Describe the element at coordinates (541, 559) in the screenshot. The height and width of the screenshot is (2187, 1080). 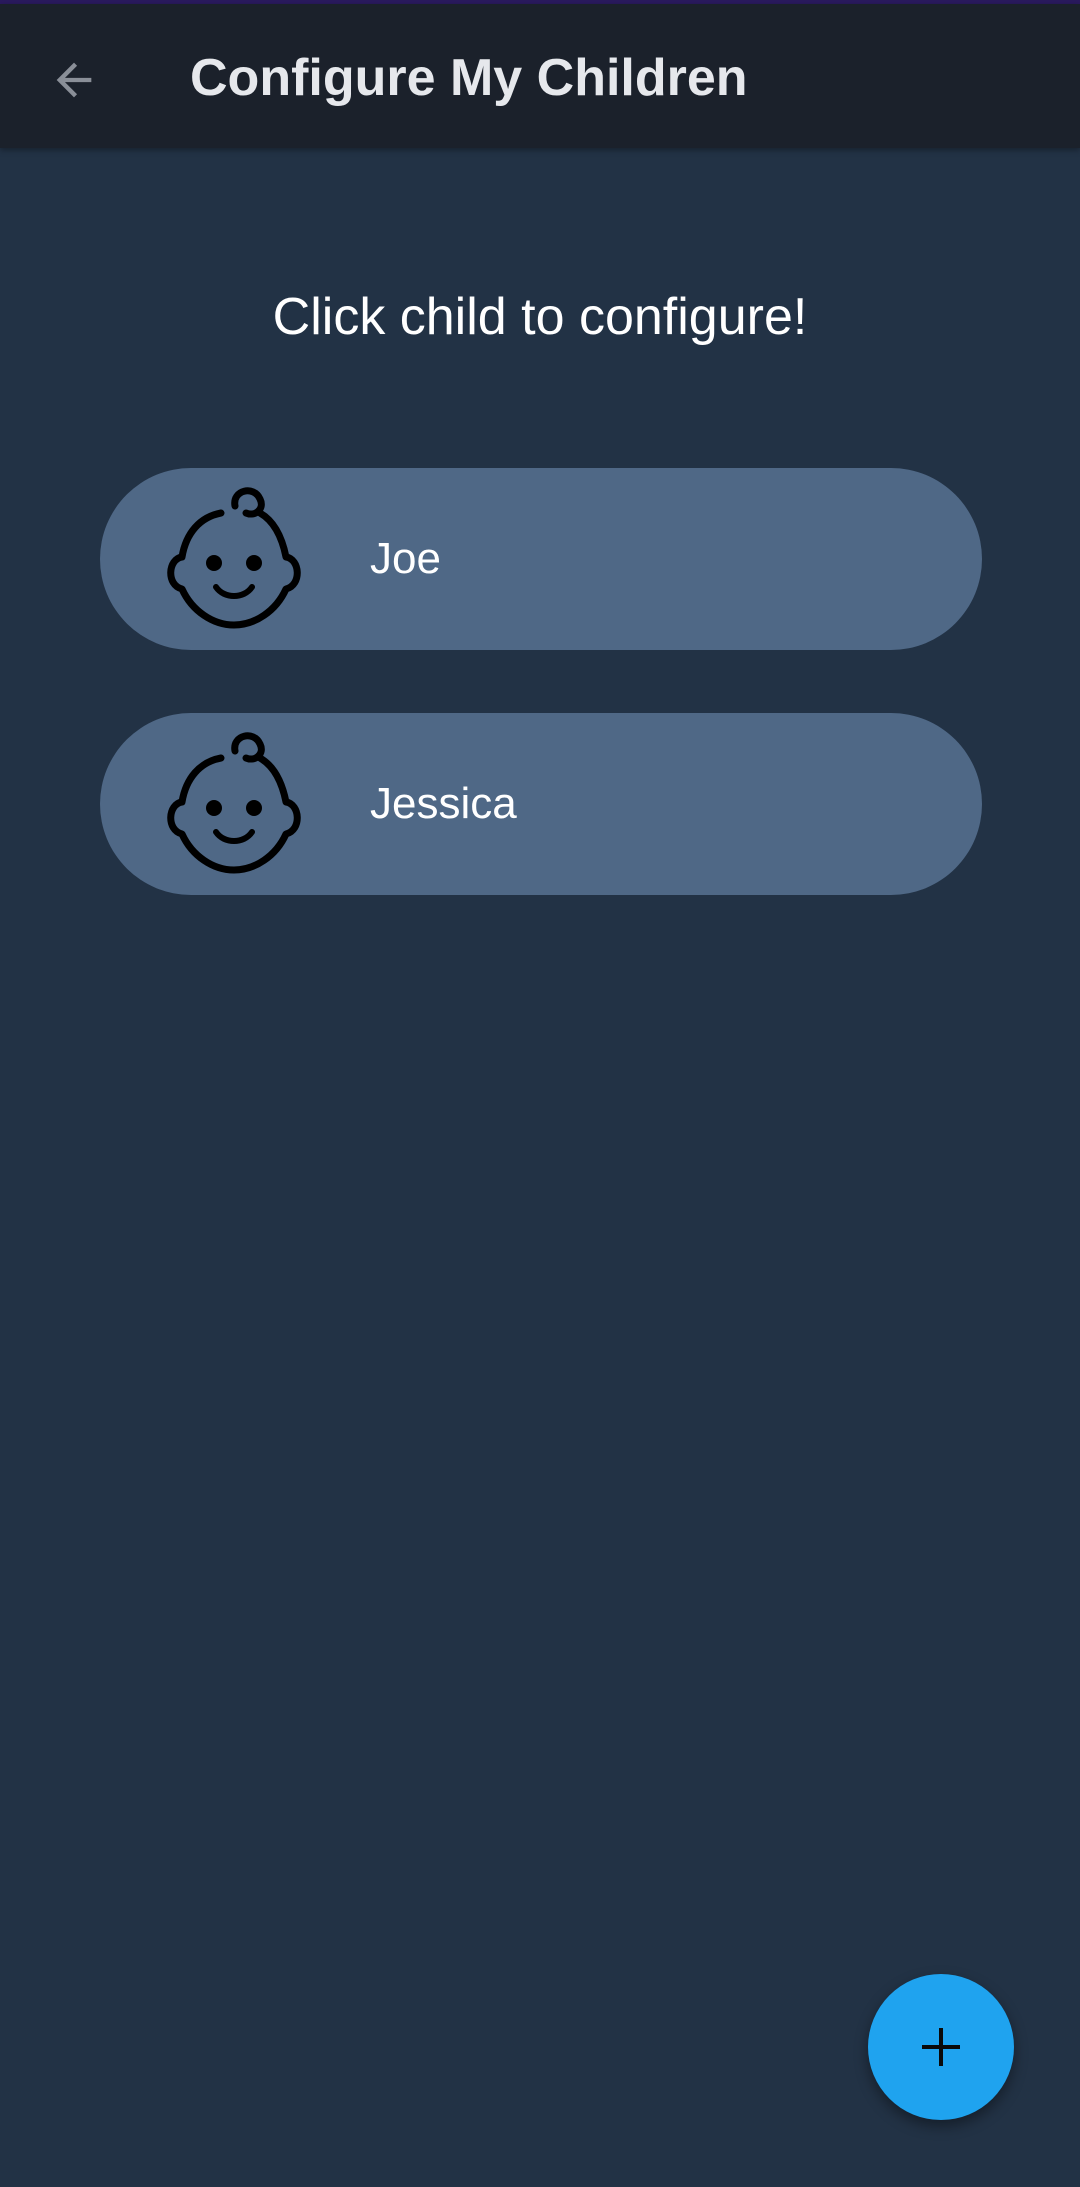
I see `child-card-joe: Joe` at that location.